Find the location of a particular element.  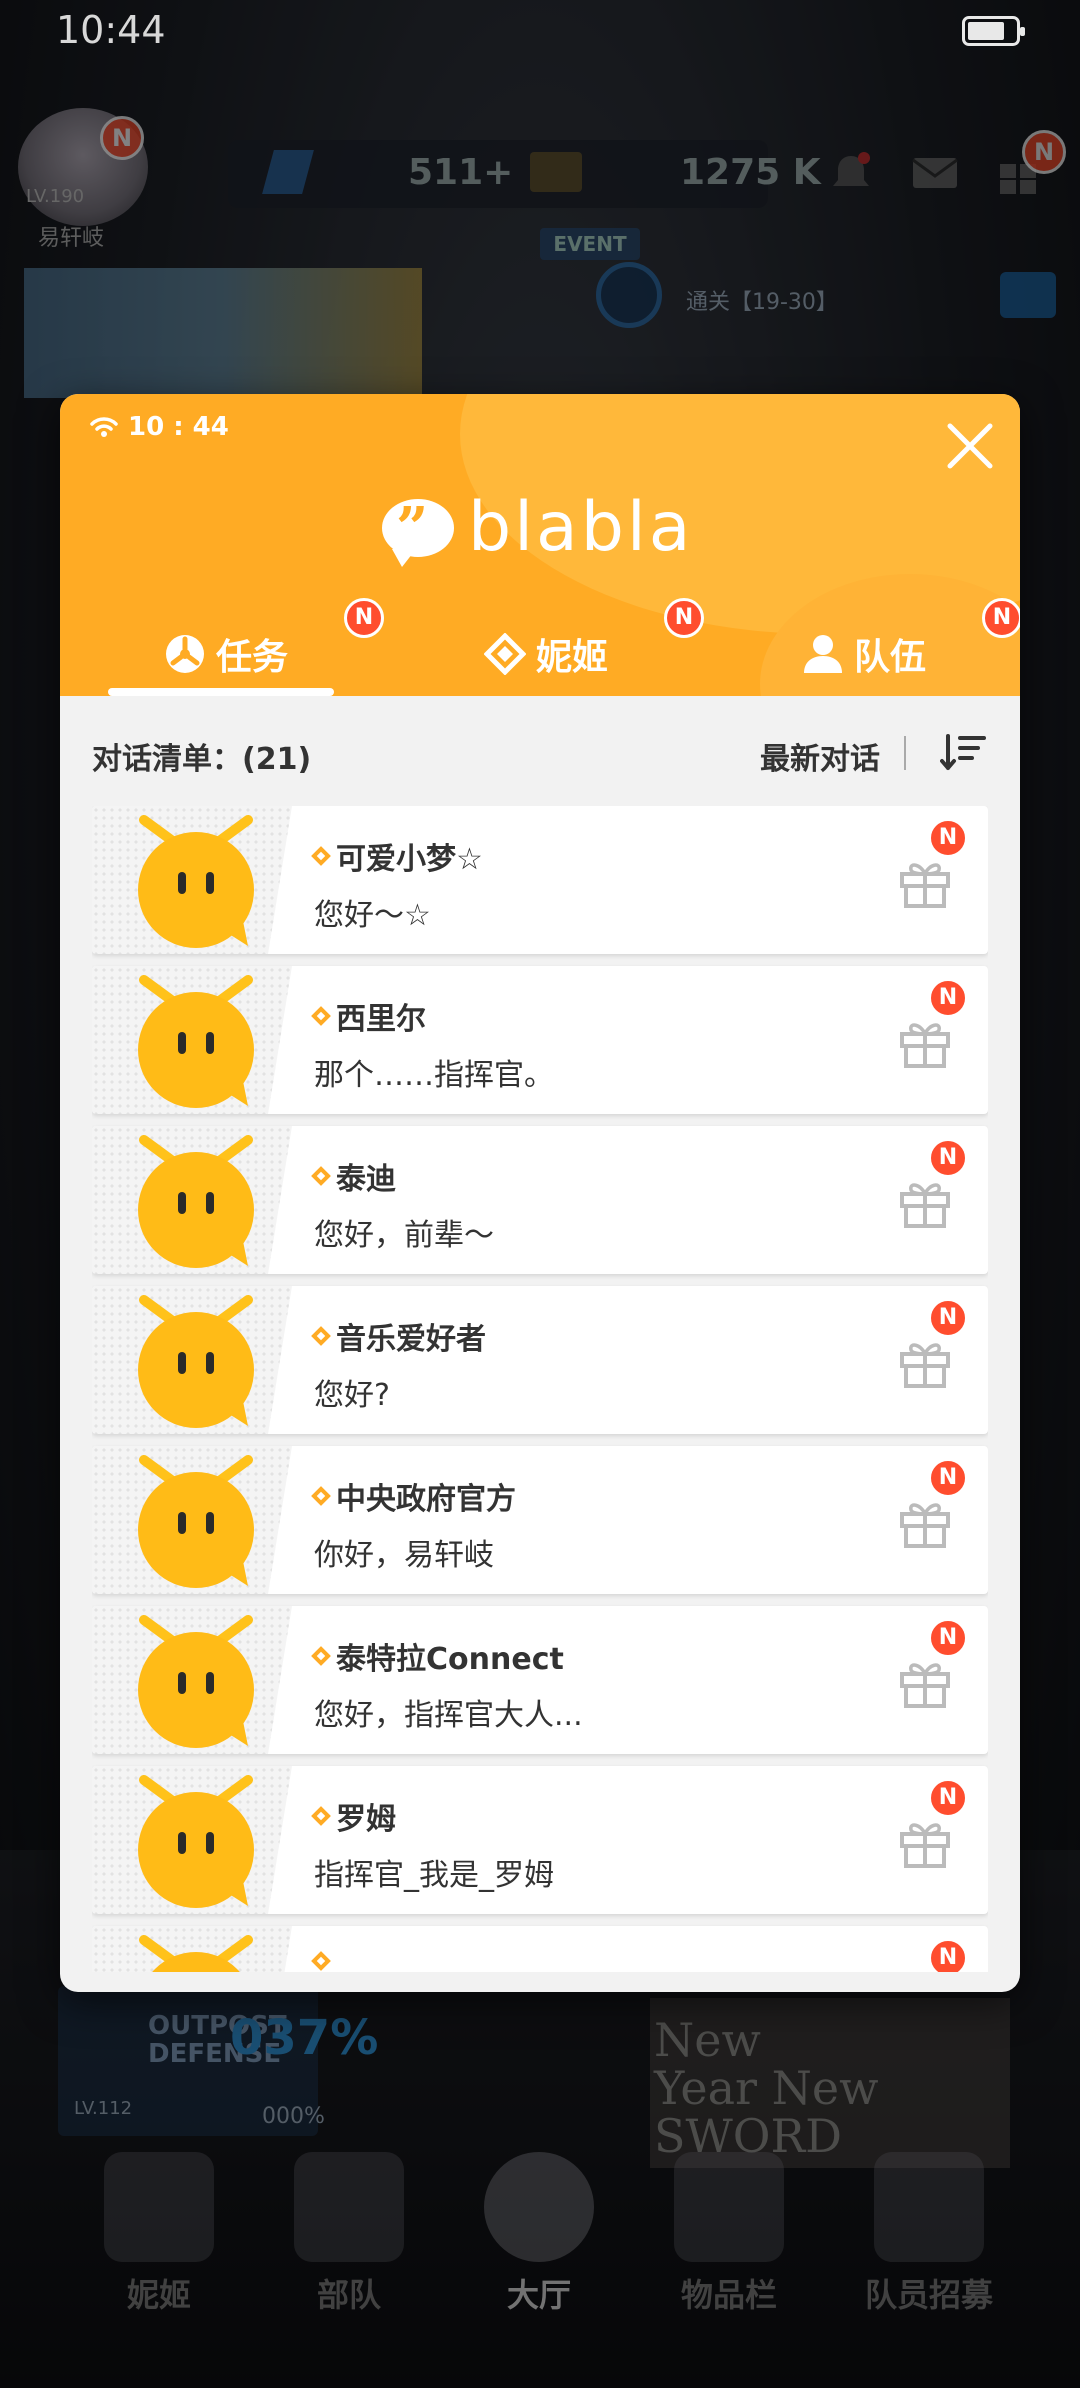

tab-label: 妮姬 is located at coordinates (572, 657).